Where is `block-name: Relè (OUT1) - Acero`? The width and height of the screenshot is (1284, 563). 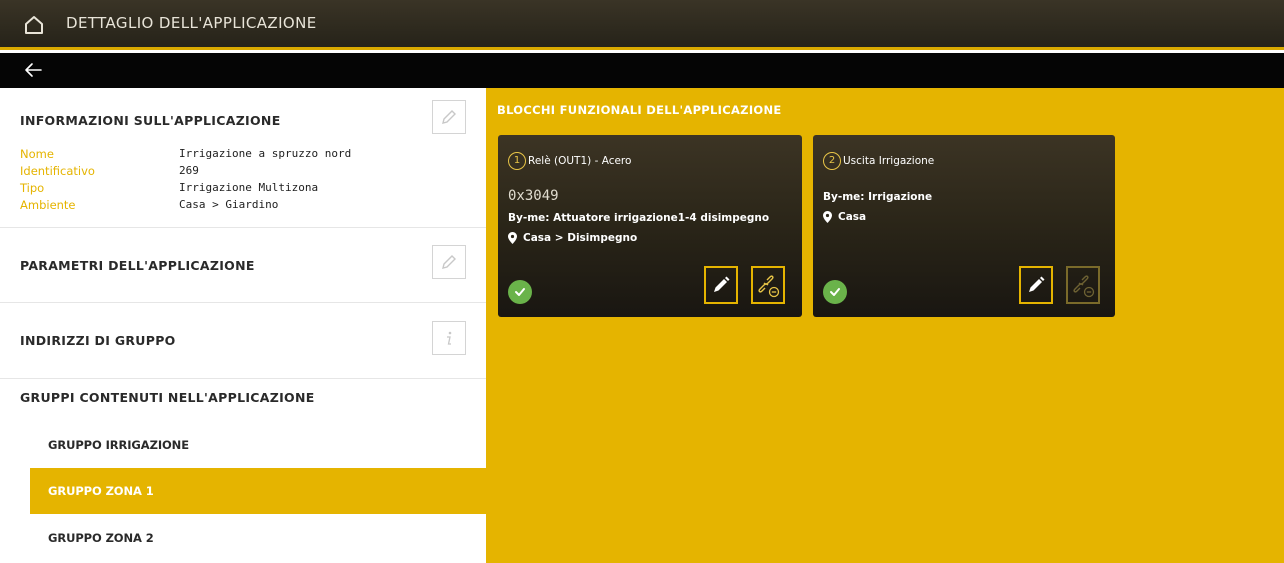 block-name: Relè (OUT1) - Acero is located at coordinates (580, 161).